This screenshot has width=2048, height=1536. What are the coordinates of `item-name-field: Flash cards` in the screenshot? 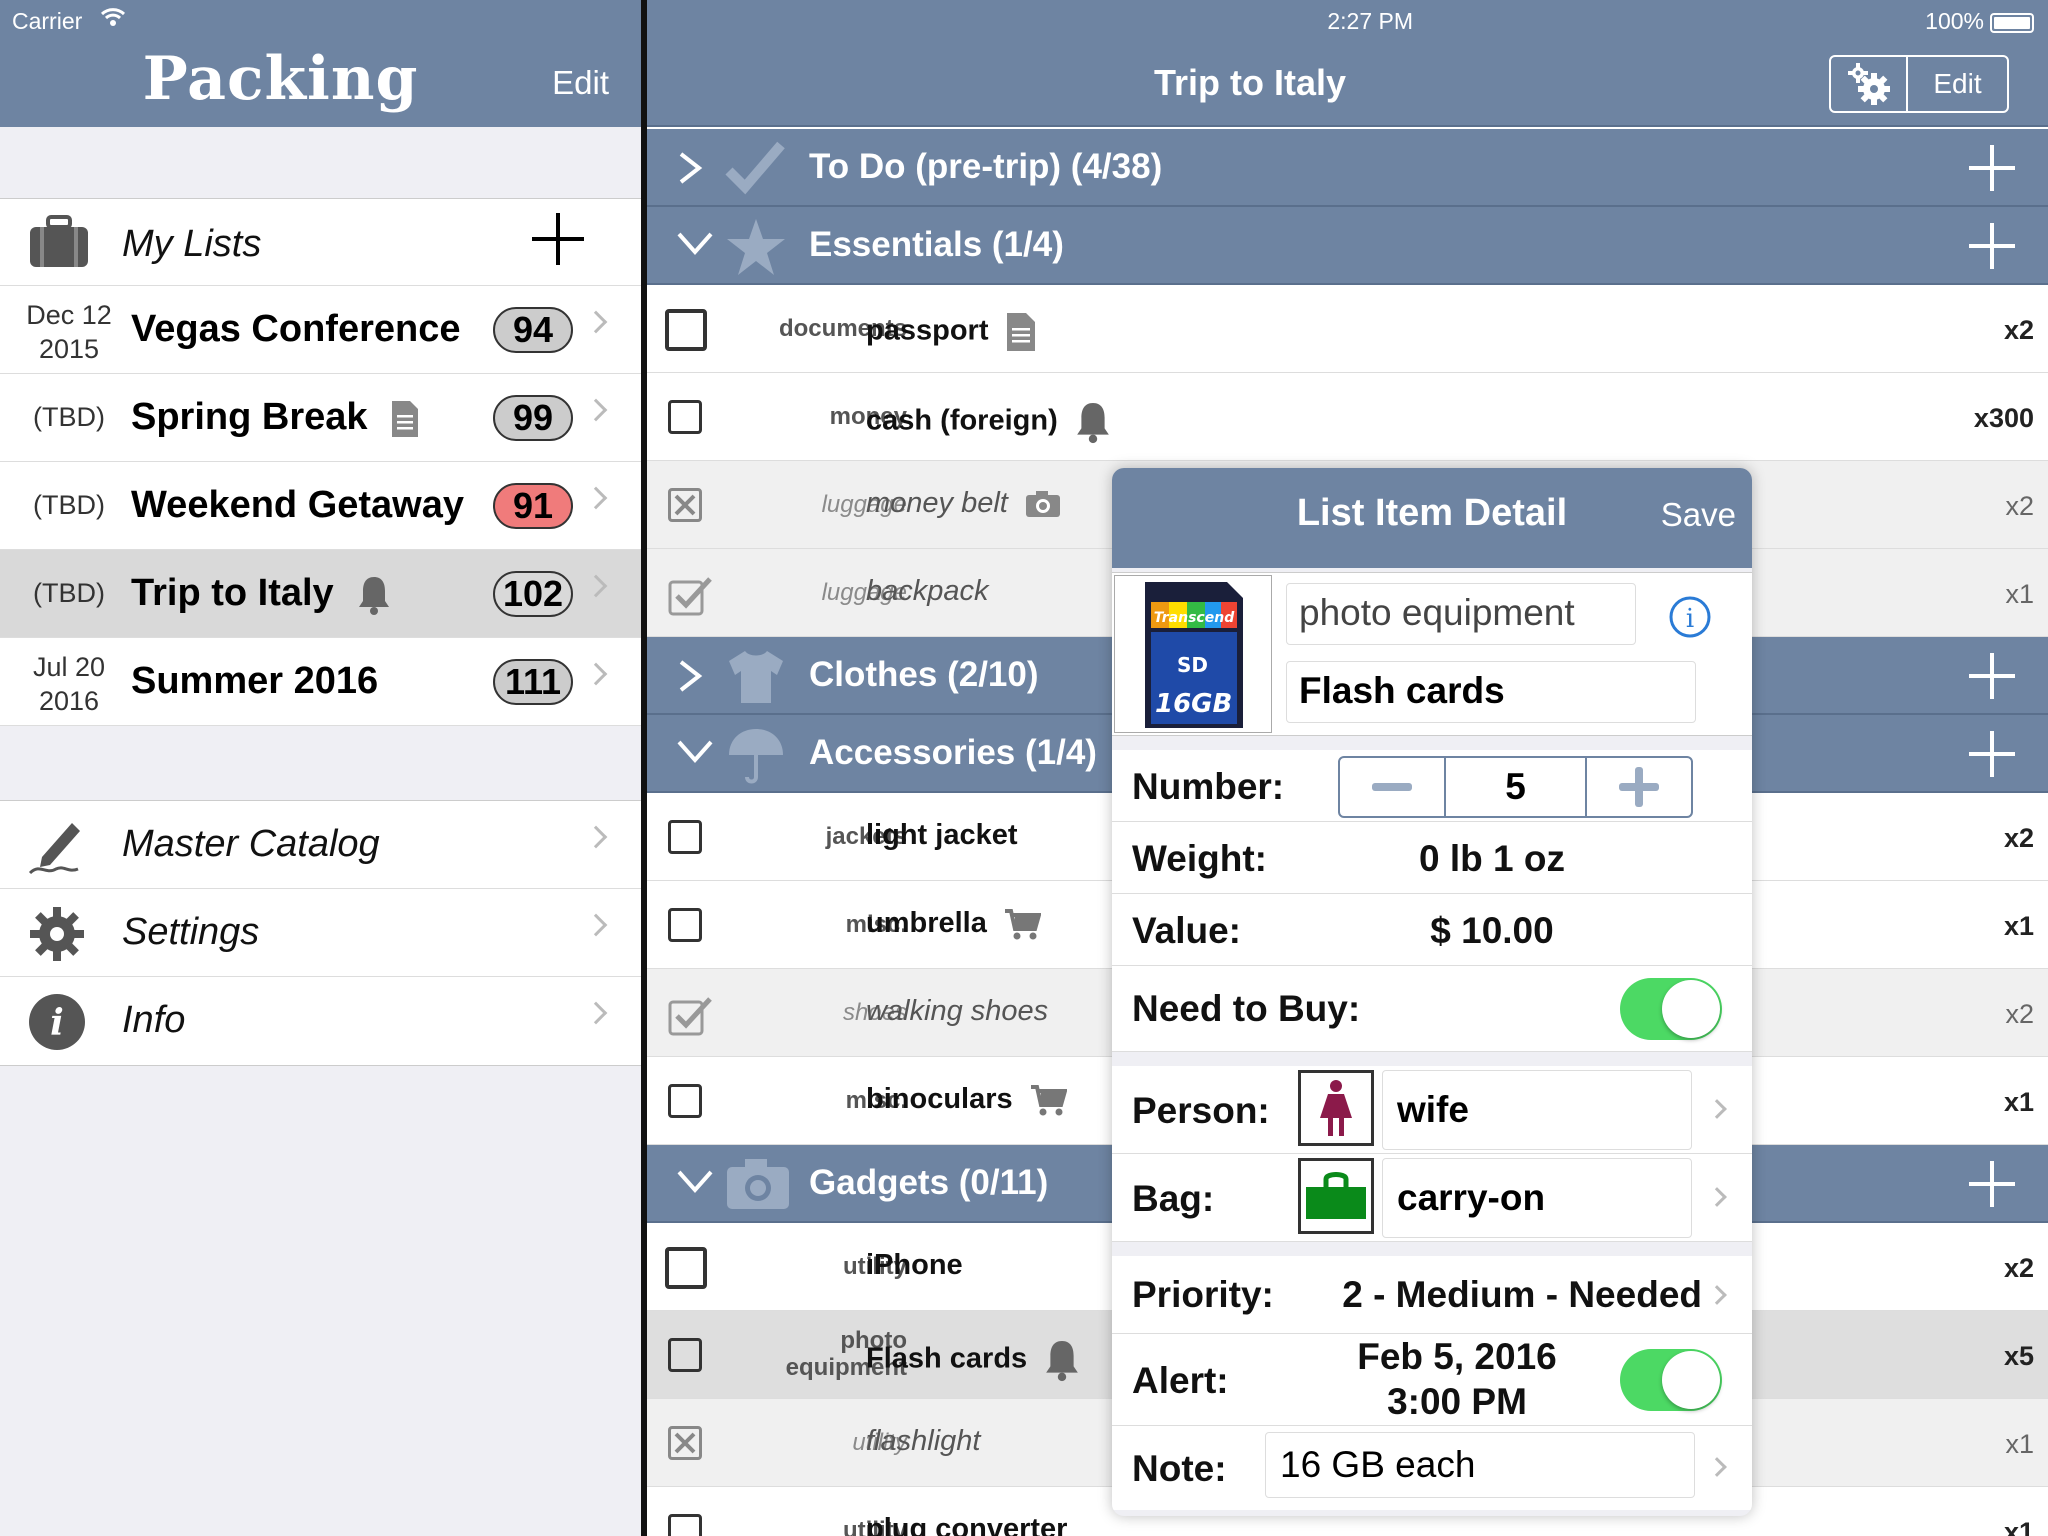 It's located at (1491, 692).